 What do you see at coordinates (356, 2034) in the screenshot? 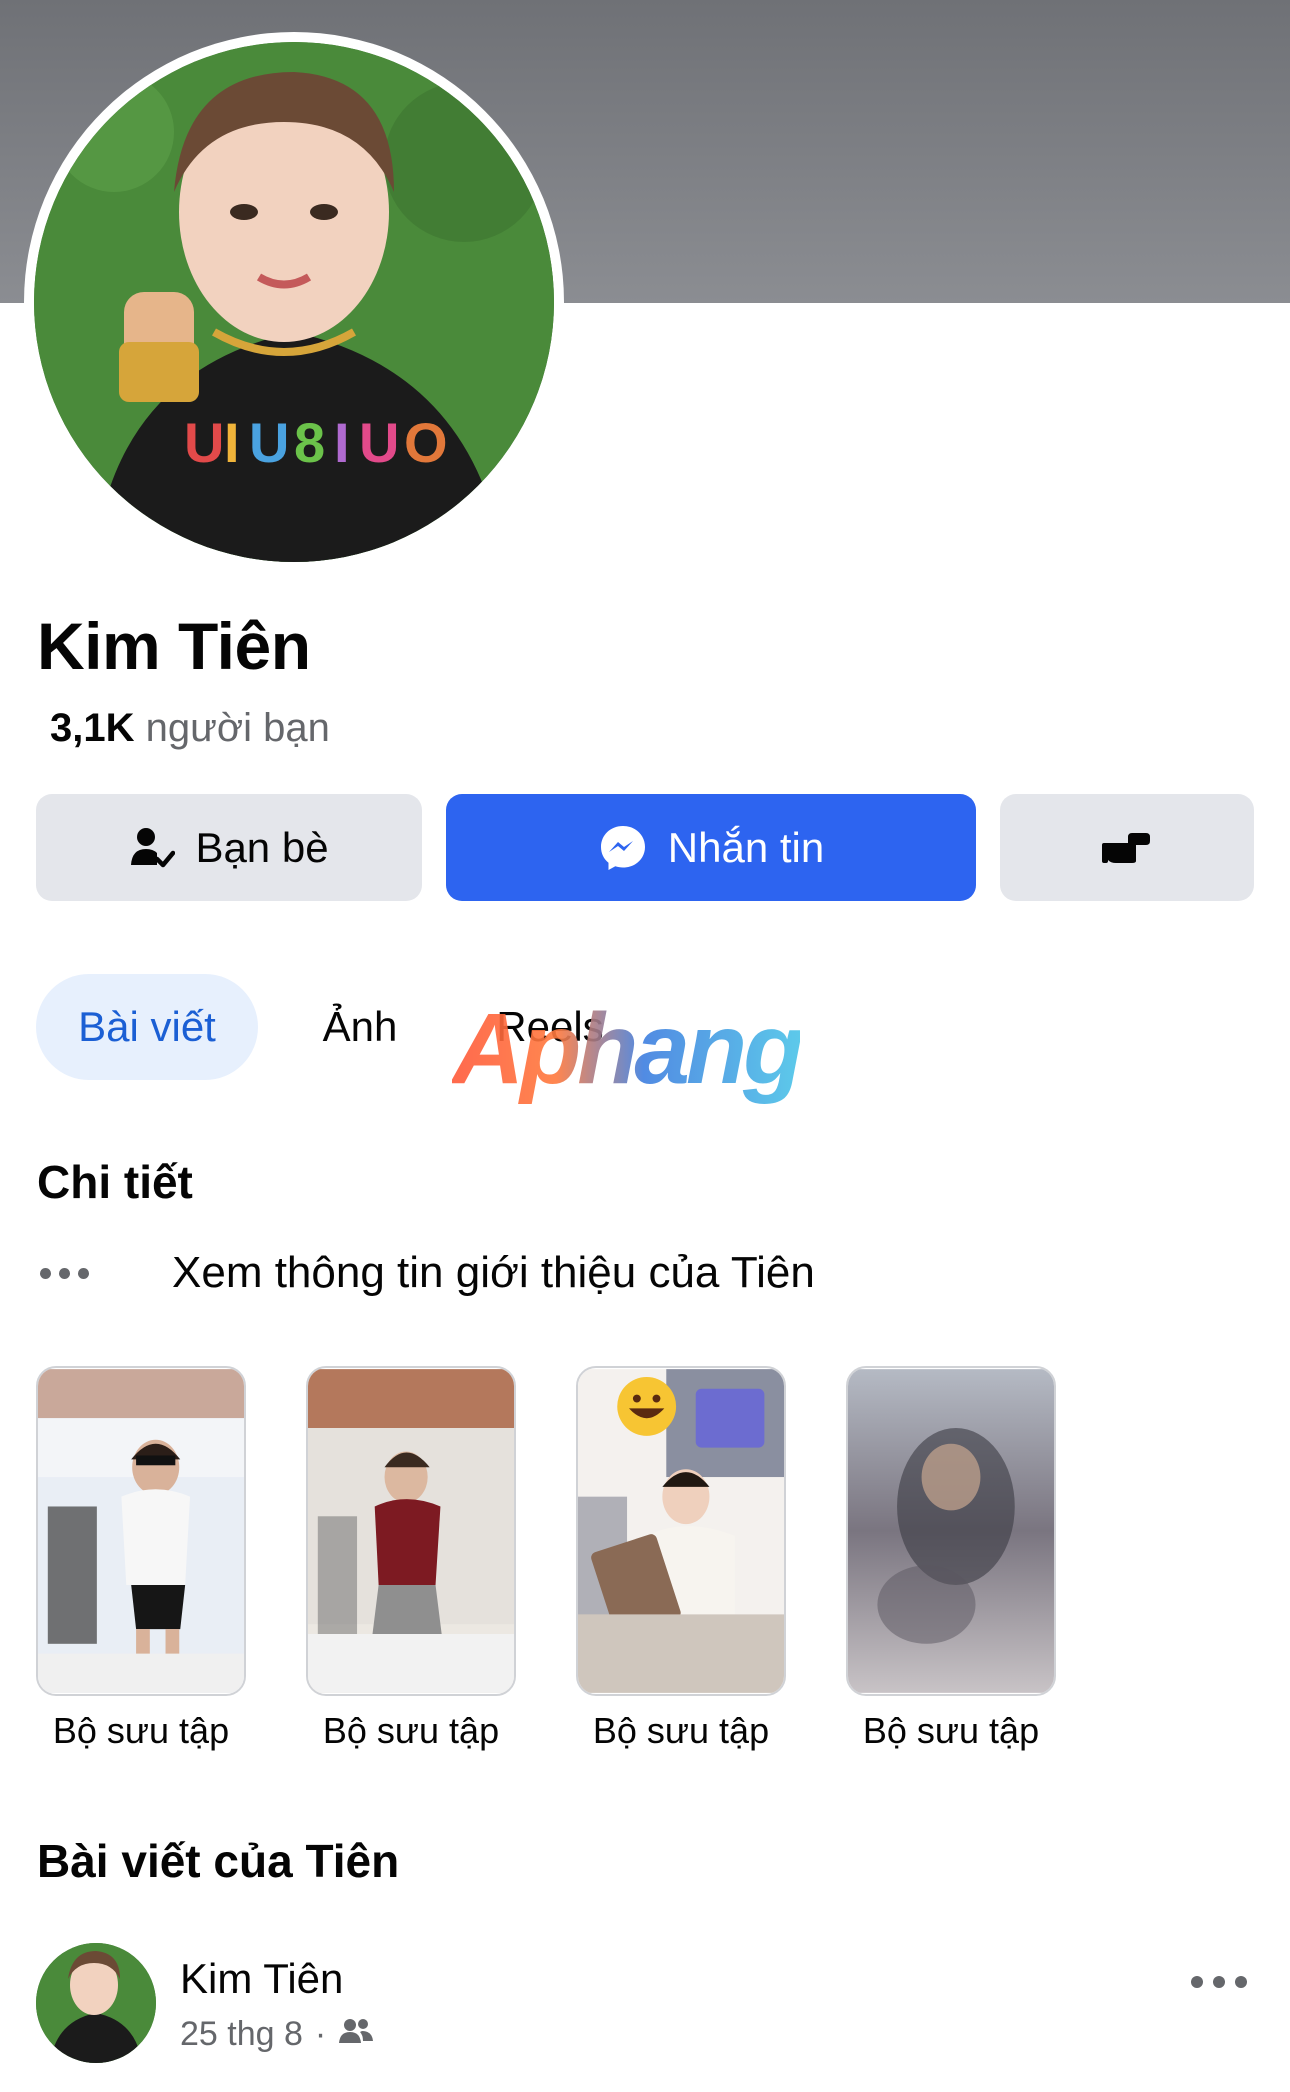
I see `friends-audience-icon` at bounding box center [356, 2034].